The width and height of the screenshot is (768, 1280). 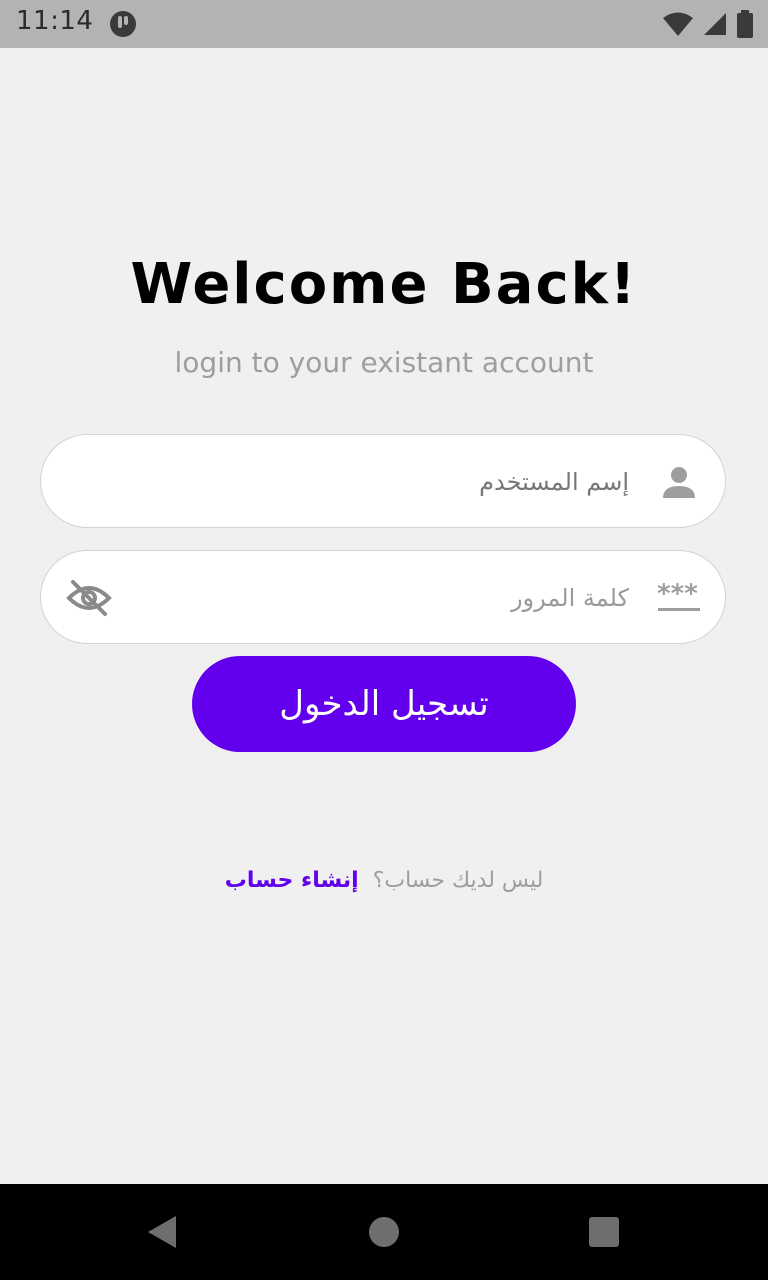 I want to click on home-icon, so click(x=384, y=1232).